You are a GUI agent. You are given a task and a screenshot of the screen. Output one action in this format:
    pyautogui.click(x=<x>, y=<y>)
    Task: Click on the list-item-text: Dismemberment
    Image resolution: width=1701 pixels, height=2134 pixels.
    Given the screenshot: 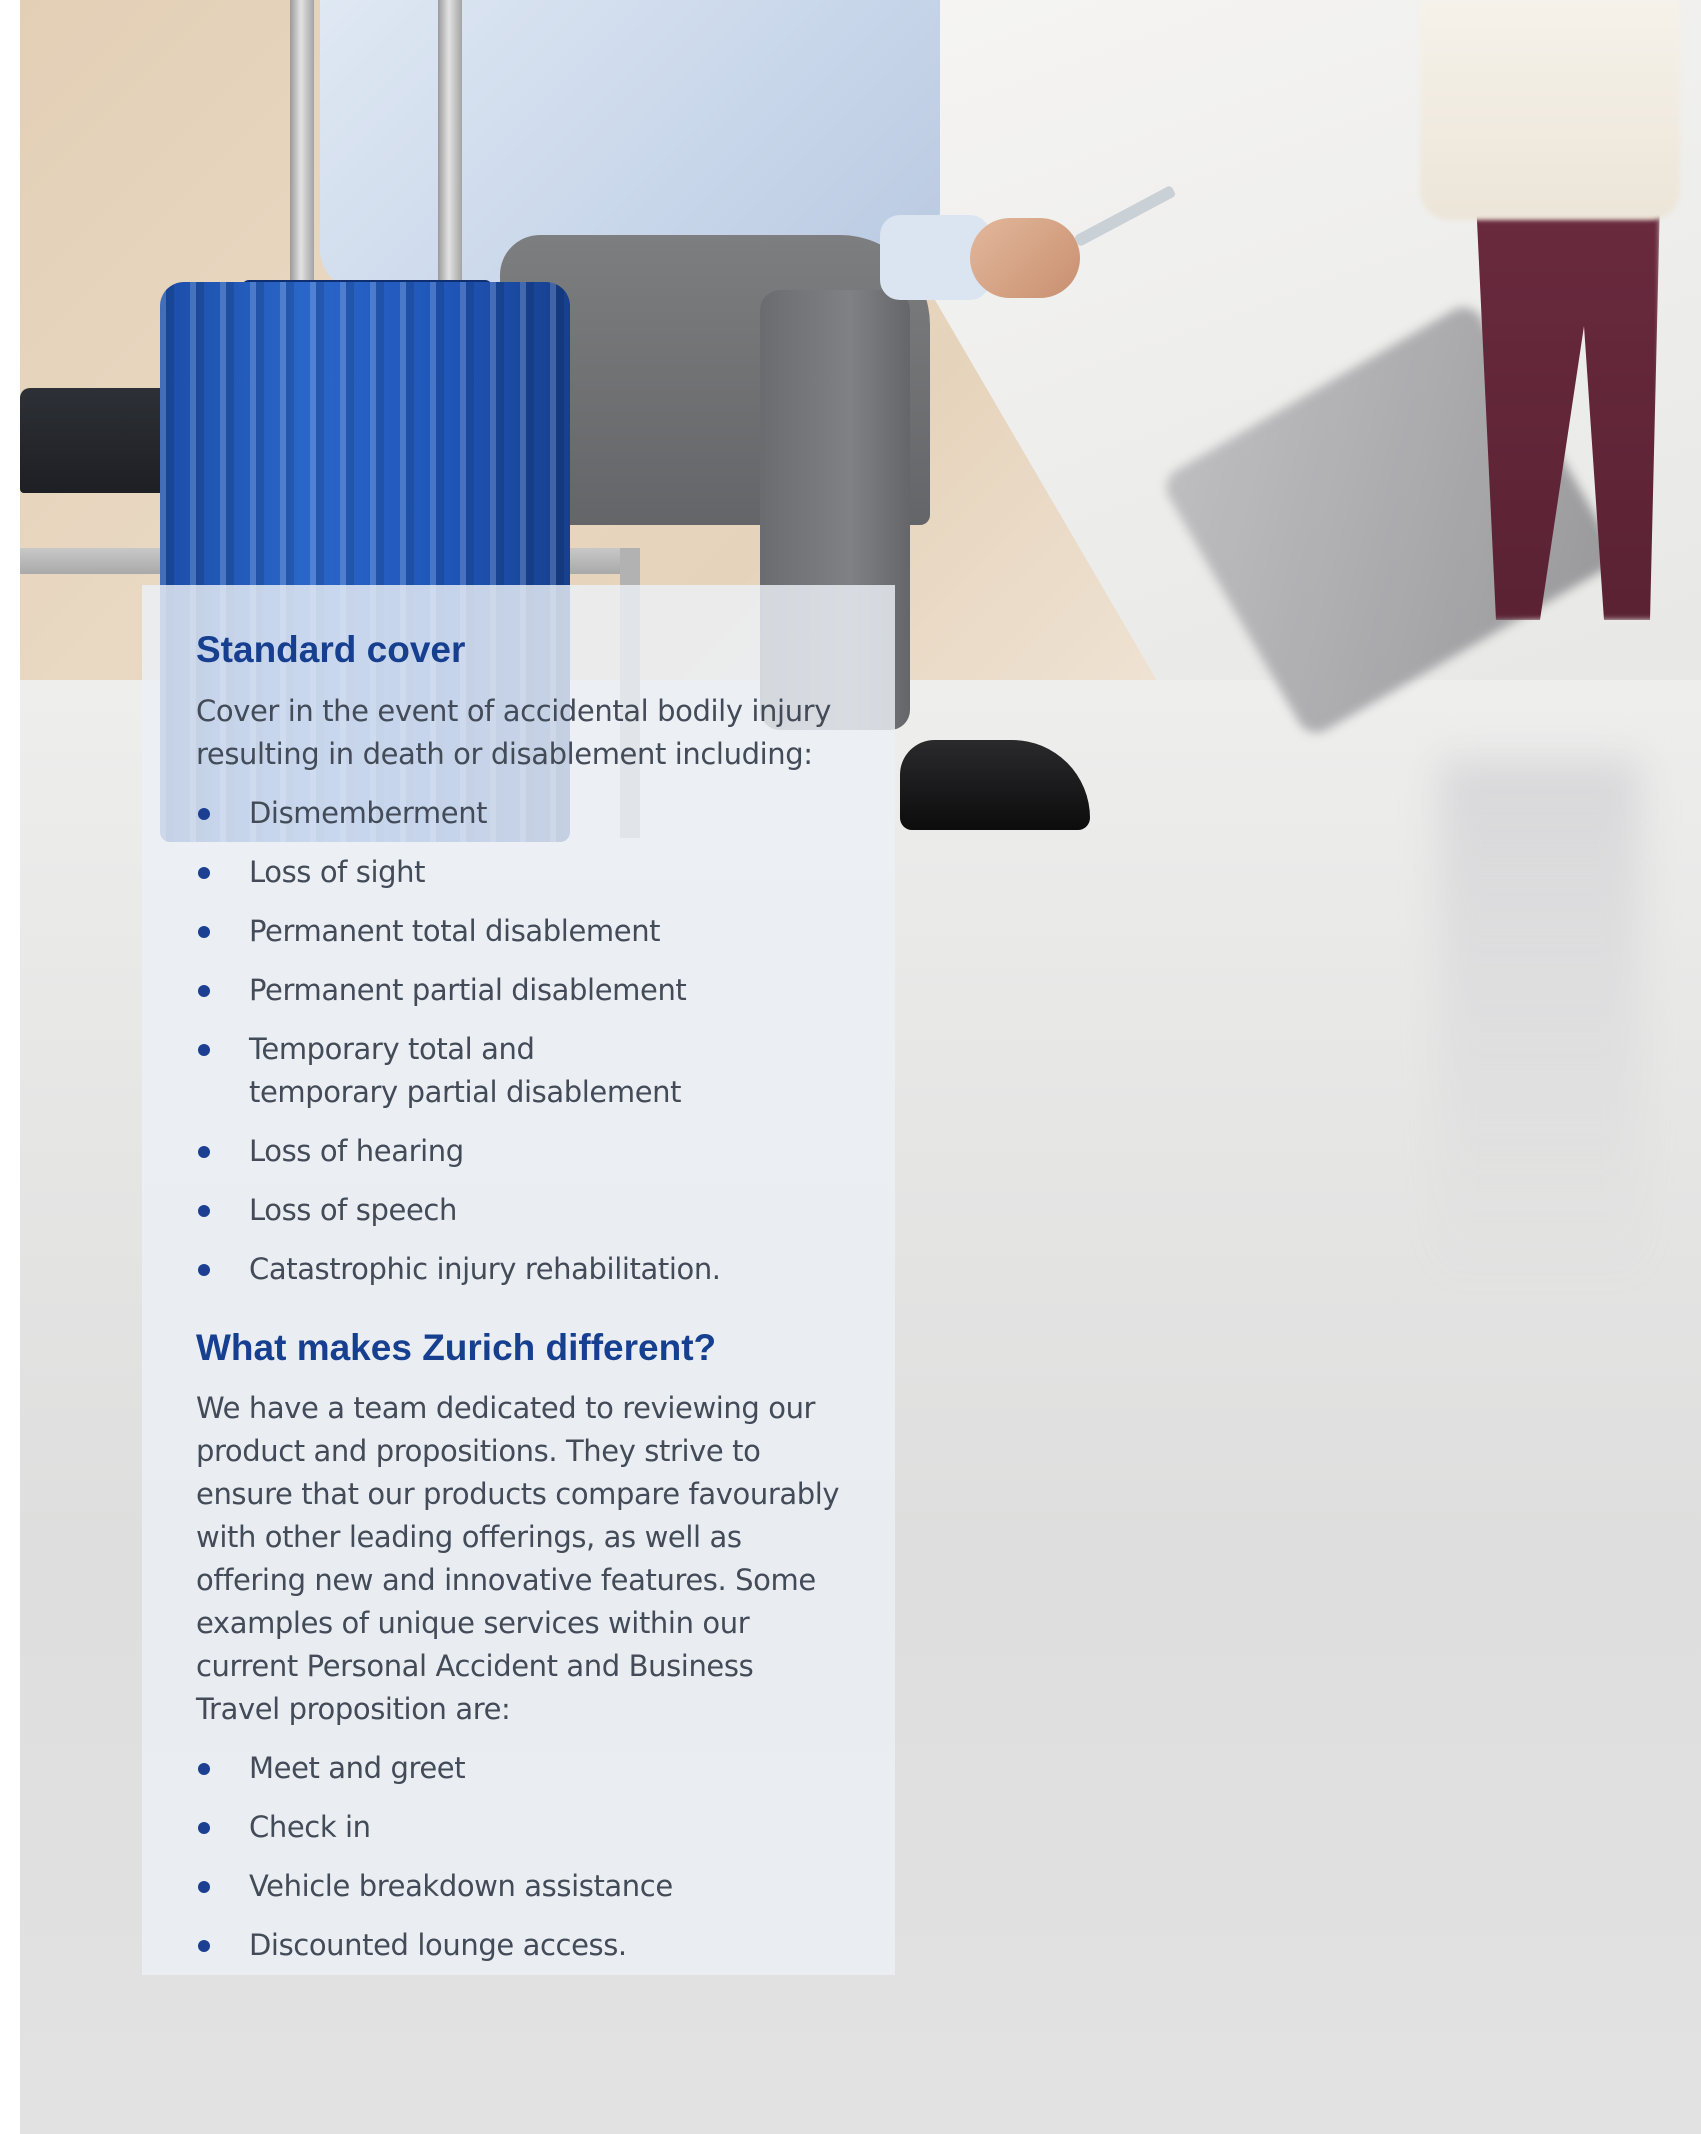 What is the action you would take?
    pyautogui.click(x=368, y=812)
    